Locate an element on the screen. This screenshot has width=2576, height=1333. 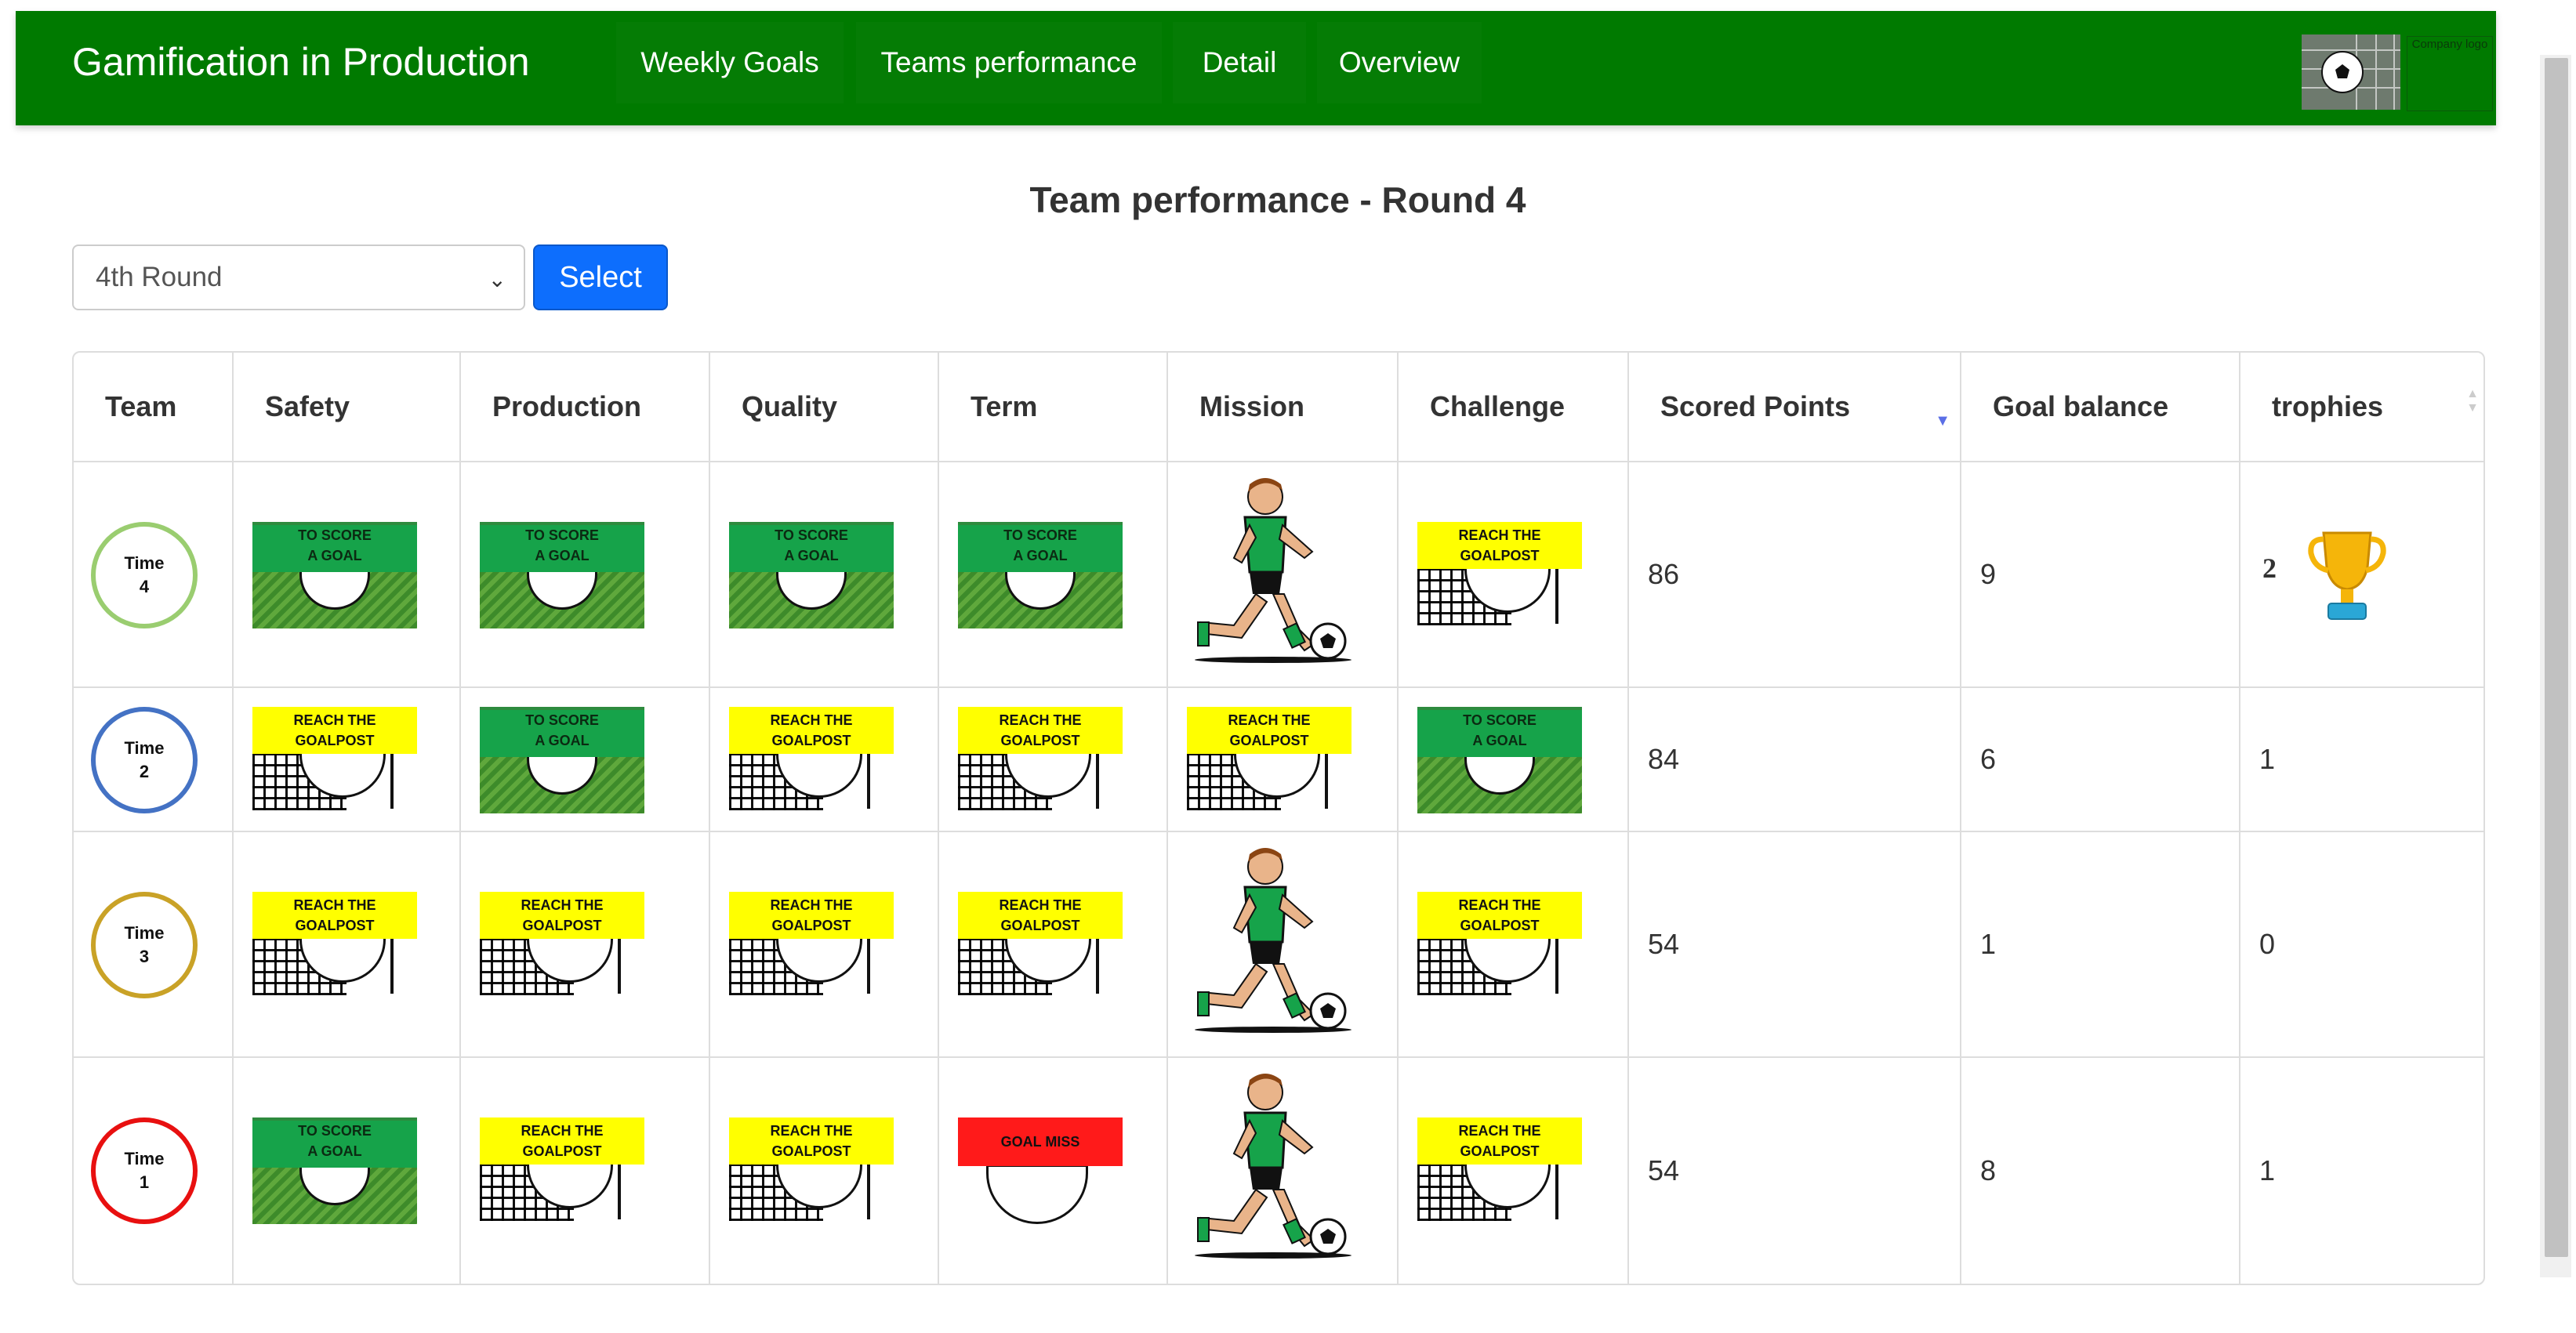
header-team-label: Team is located at coordinates (141, 406).